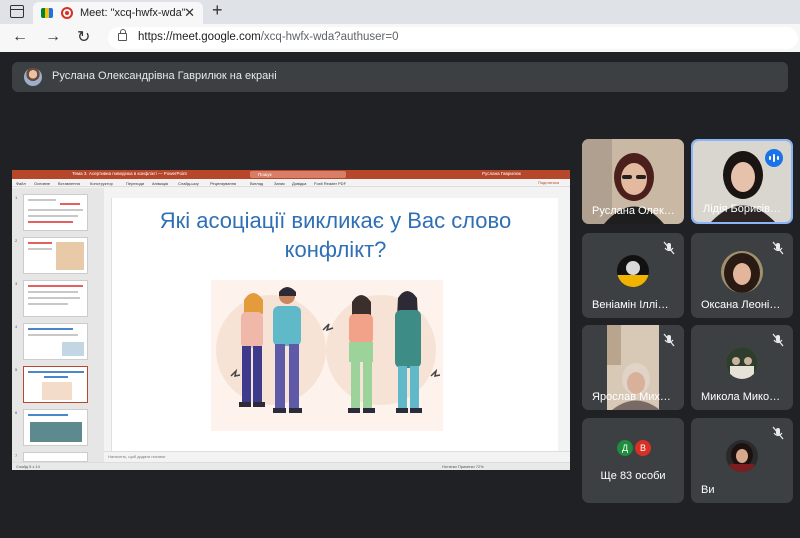 This screenshot has height=538, width=800. What do you see at coordinates (17, 11) in the screenshot?
I see `tab-actions-icon` at bounding box center [17, 11].